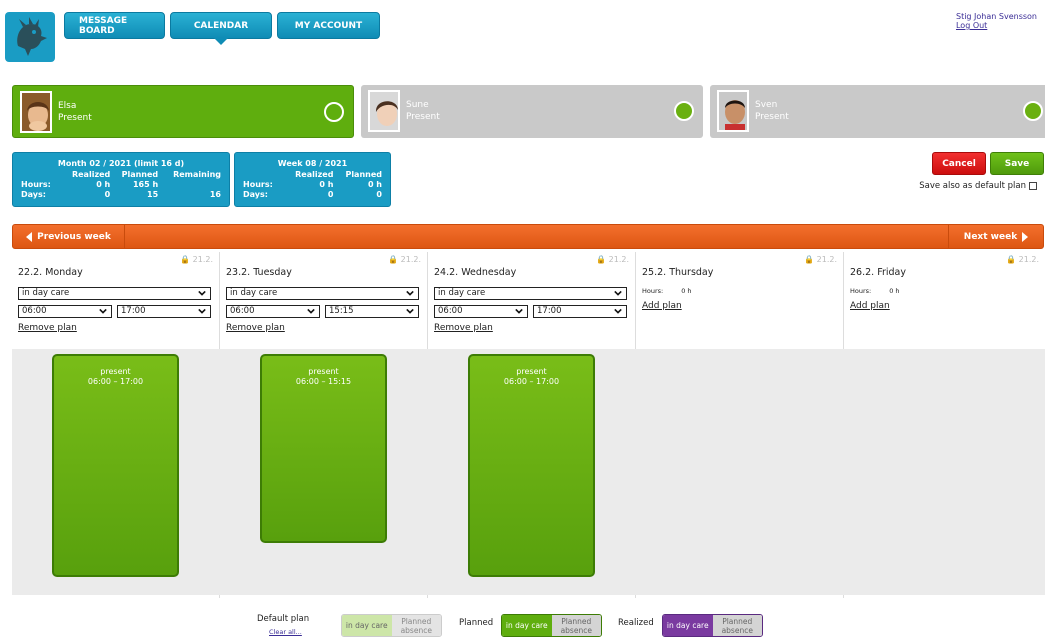 This screenshot has width=1045, height=639. I want to click on user-name: Stig Johan Svensson, so click(996, 16).